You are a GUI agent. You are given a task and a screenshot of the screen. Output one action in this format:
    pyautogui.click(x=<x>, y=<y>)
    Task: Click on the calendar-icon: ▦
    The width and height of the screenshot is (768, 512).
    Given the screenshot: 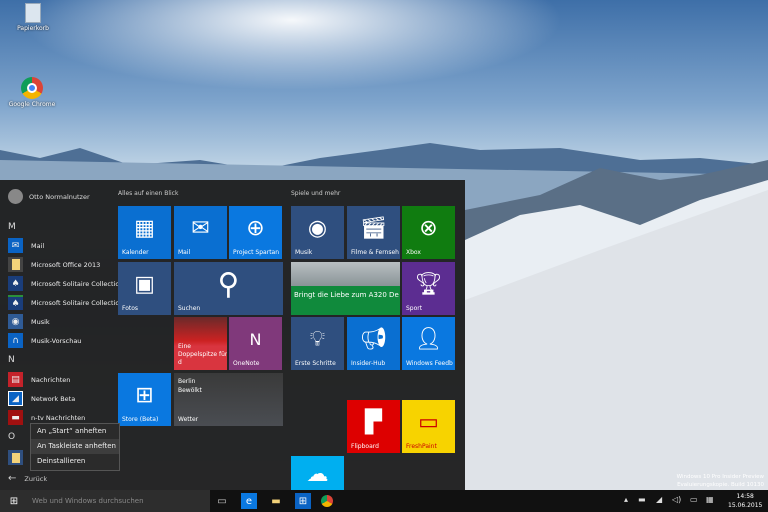 What is the action you would take?
    pyautogui.click(x=144, y=228)
    